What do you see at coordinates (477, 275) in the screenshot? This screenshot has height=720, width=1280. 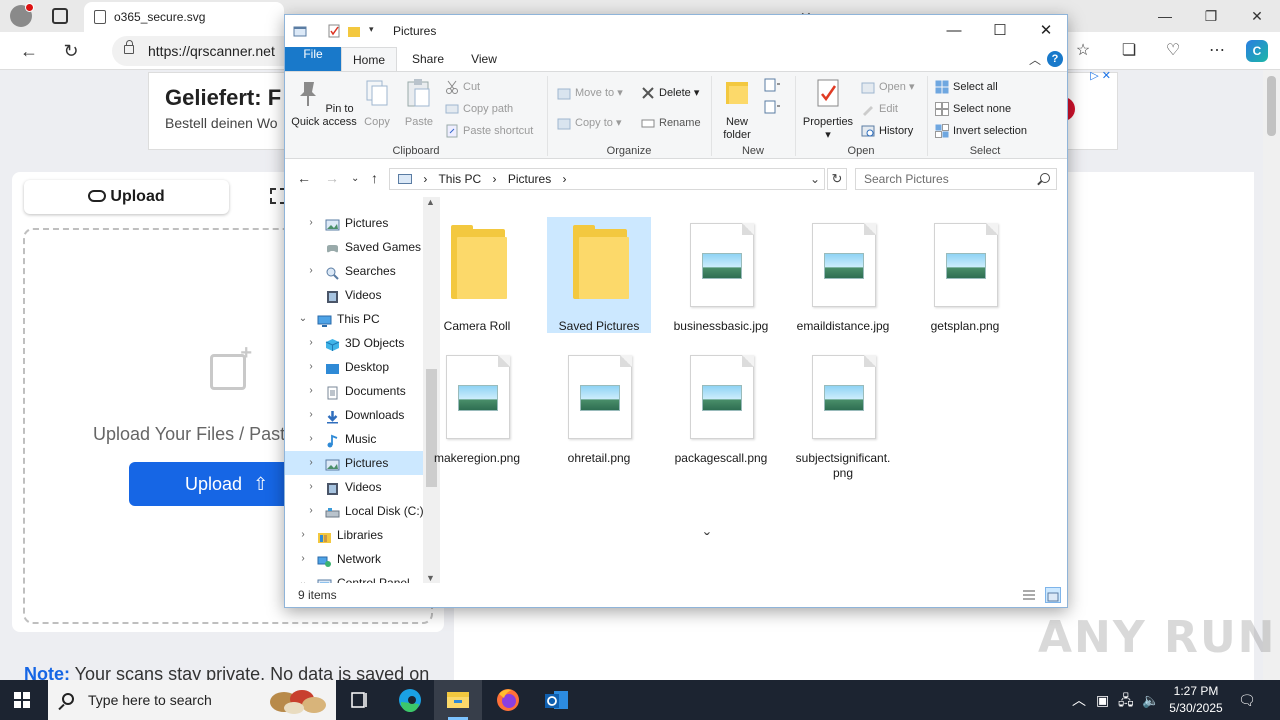 I see `folder-item: Camera Roll` at bounding box center [477, 275].